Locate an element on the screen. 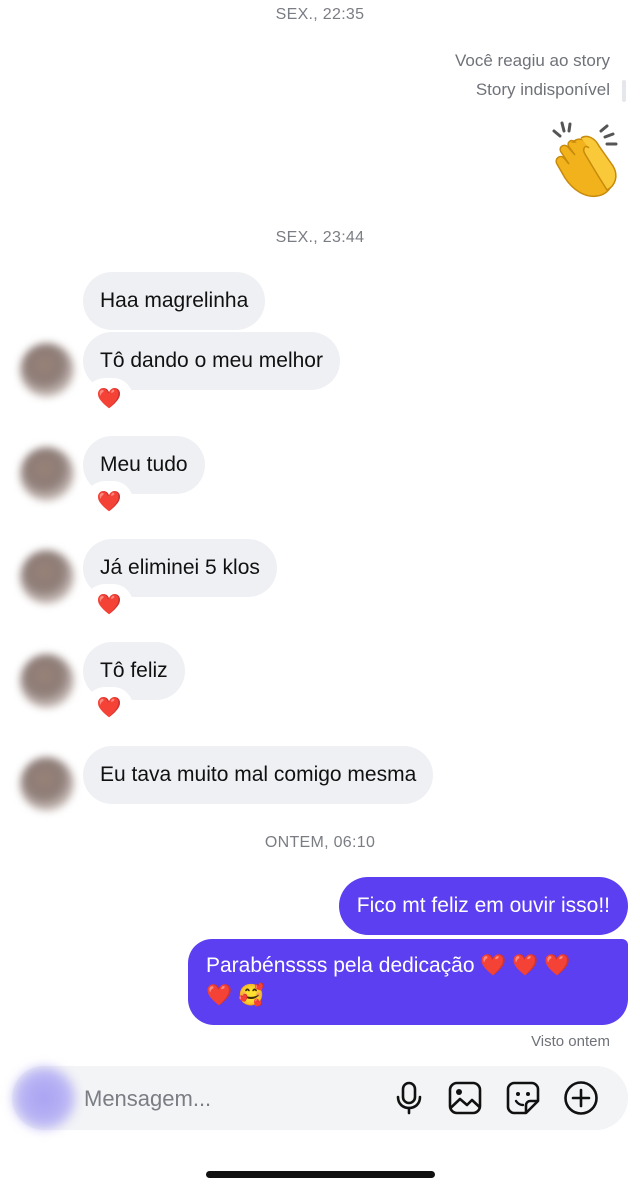 This screenshot has height=1191, width=640. outgoing-message: Parabénssss pela dedicação ❤️ ❤️ ❤️ ❤️ 🥰 is located at coordinates (408, 982).